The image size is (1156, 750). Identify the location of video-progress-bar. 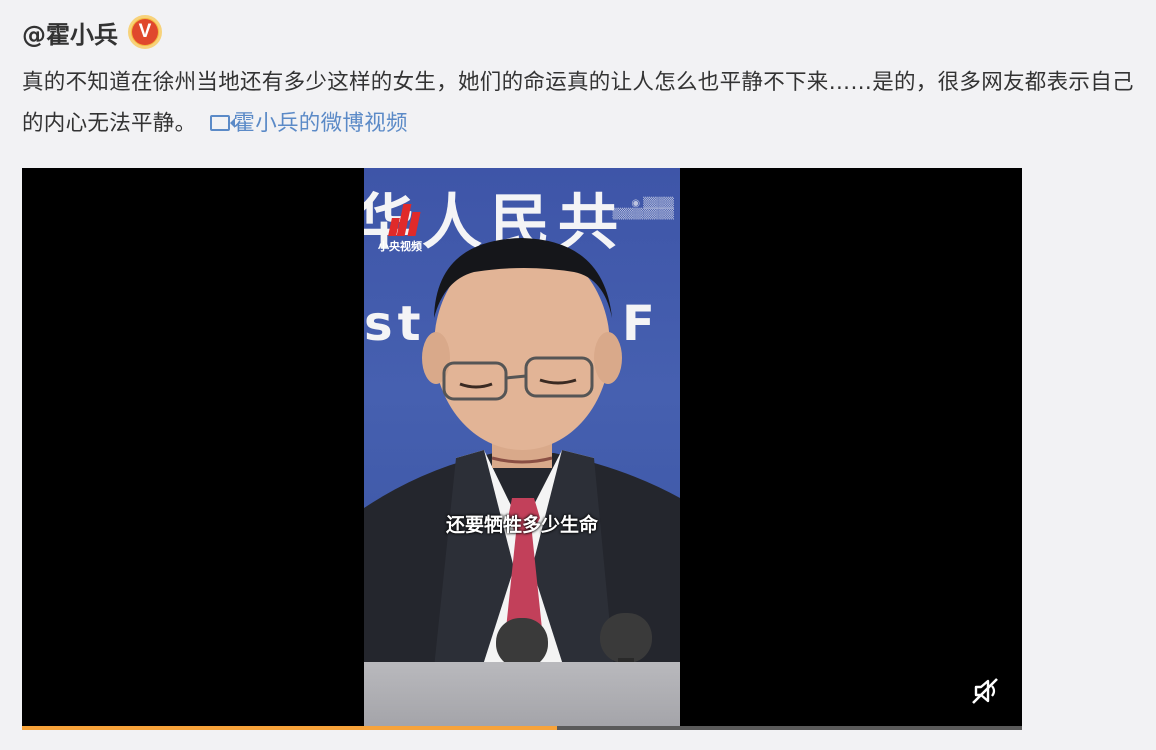
(522, 728).